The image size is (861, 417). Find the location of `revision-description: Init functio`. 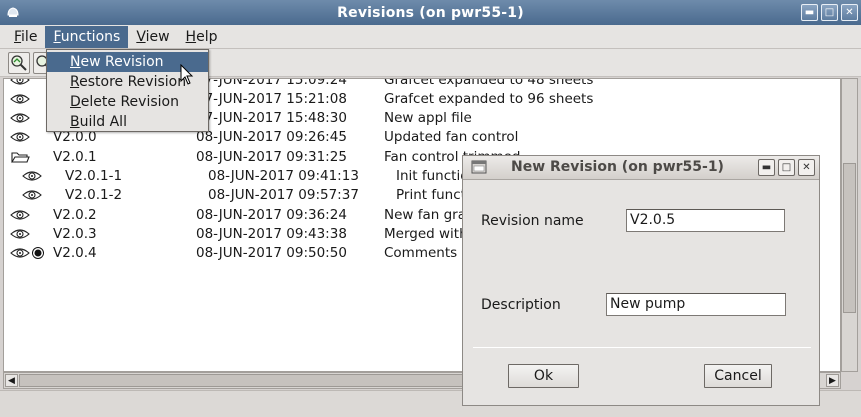

revision-description: Init functio is located at coordinates (432, 176).